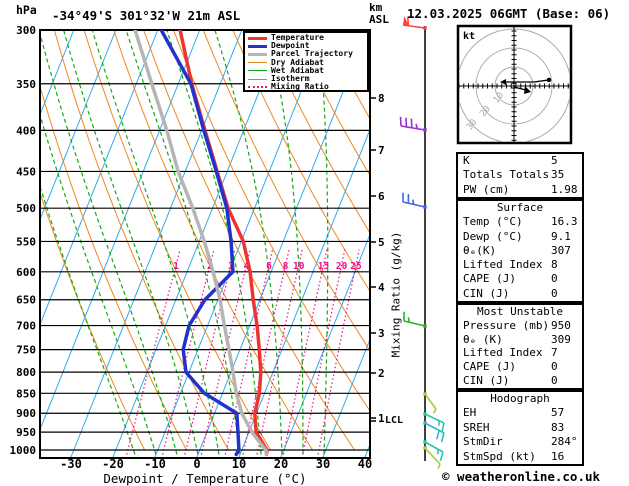 Image resolution: width=629 pixels, height=486 pixels. Describe the element at coordinates (26, 208) in the screenshot. I see `pressure-tick-label: 500` at that location.